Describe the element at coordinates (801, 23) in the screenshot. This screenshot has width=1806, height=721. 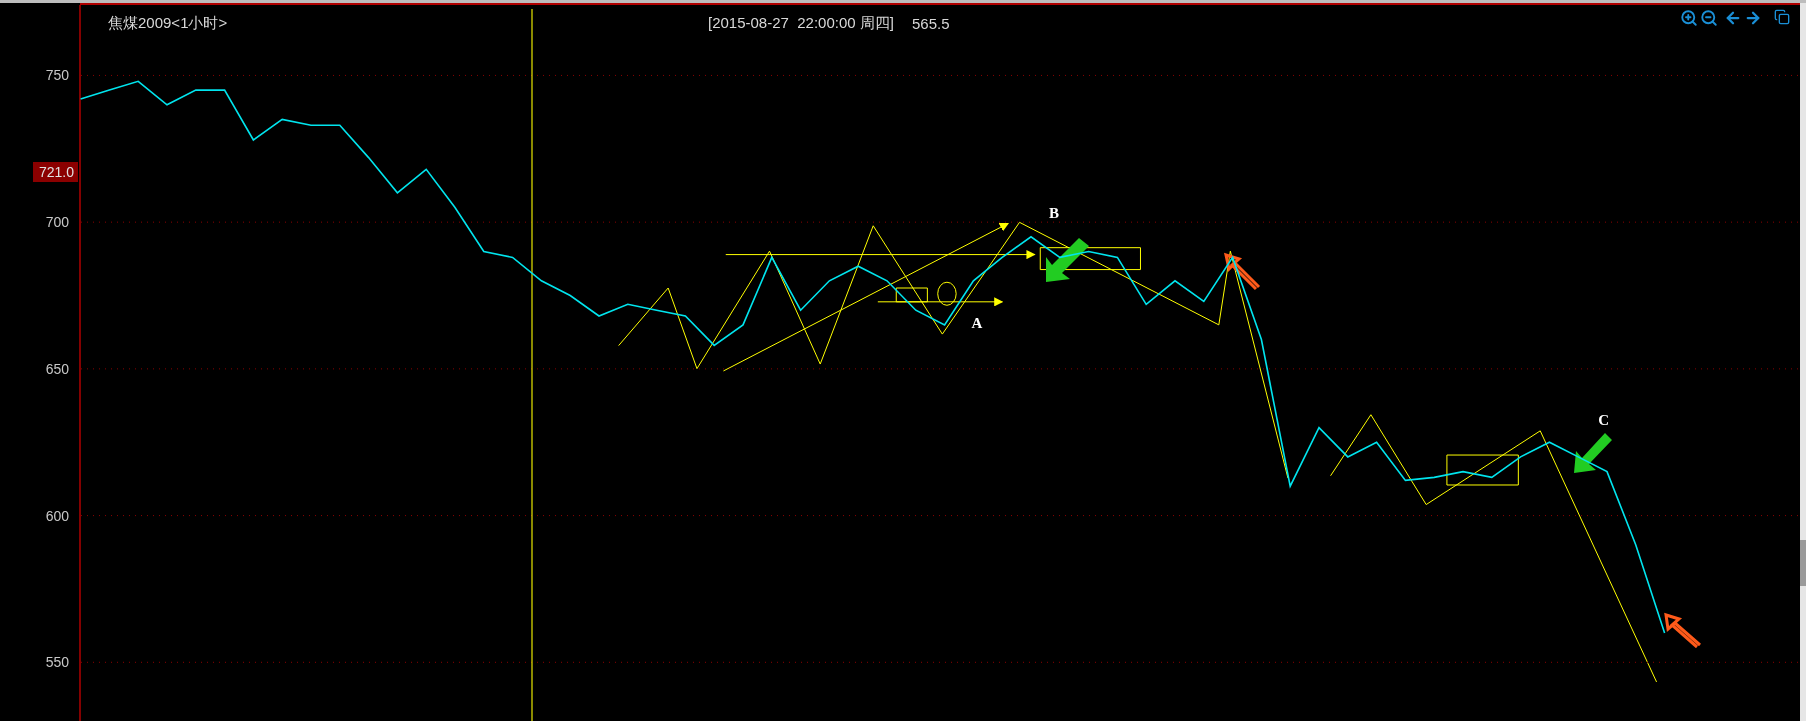
I see `cursor-datetime: [2015-08-27 22:00:00 周四]` at that location.